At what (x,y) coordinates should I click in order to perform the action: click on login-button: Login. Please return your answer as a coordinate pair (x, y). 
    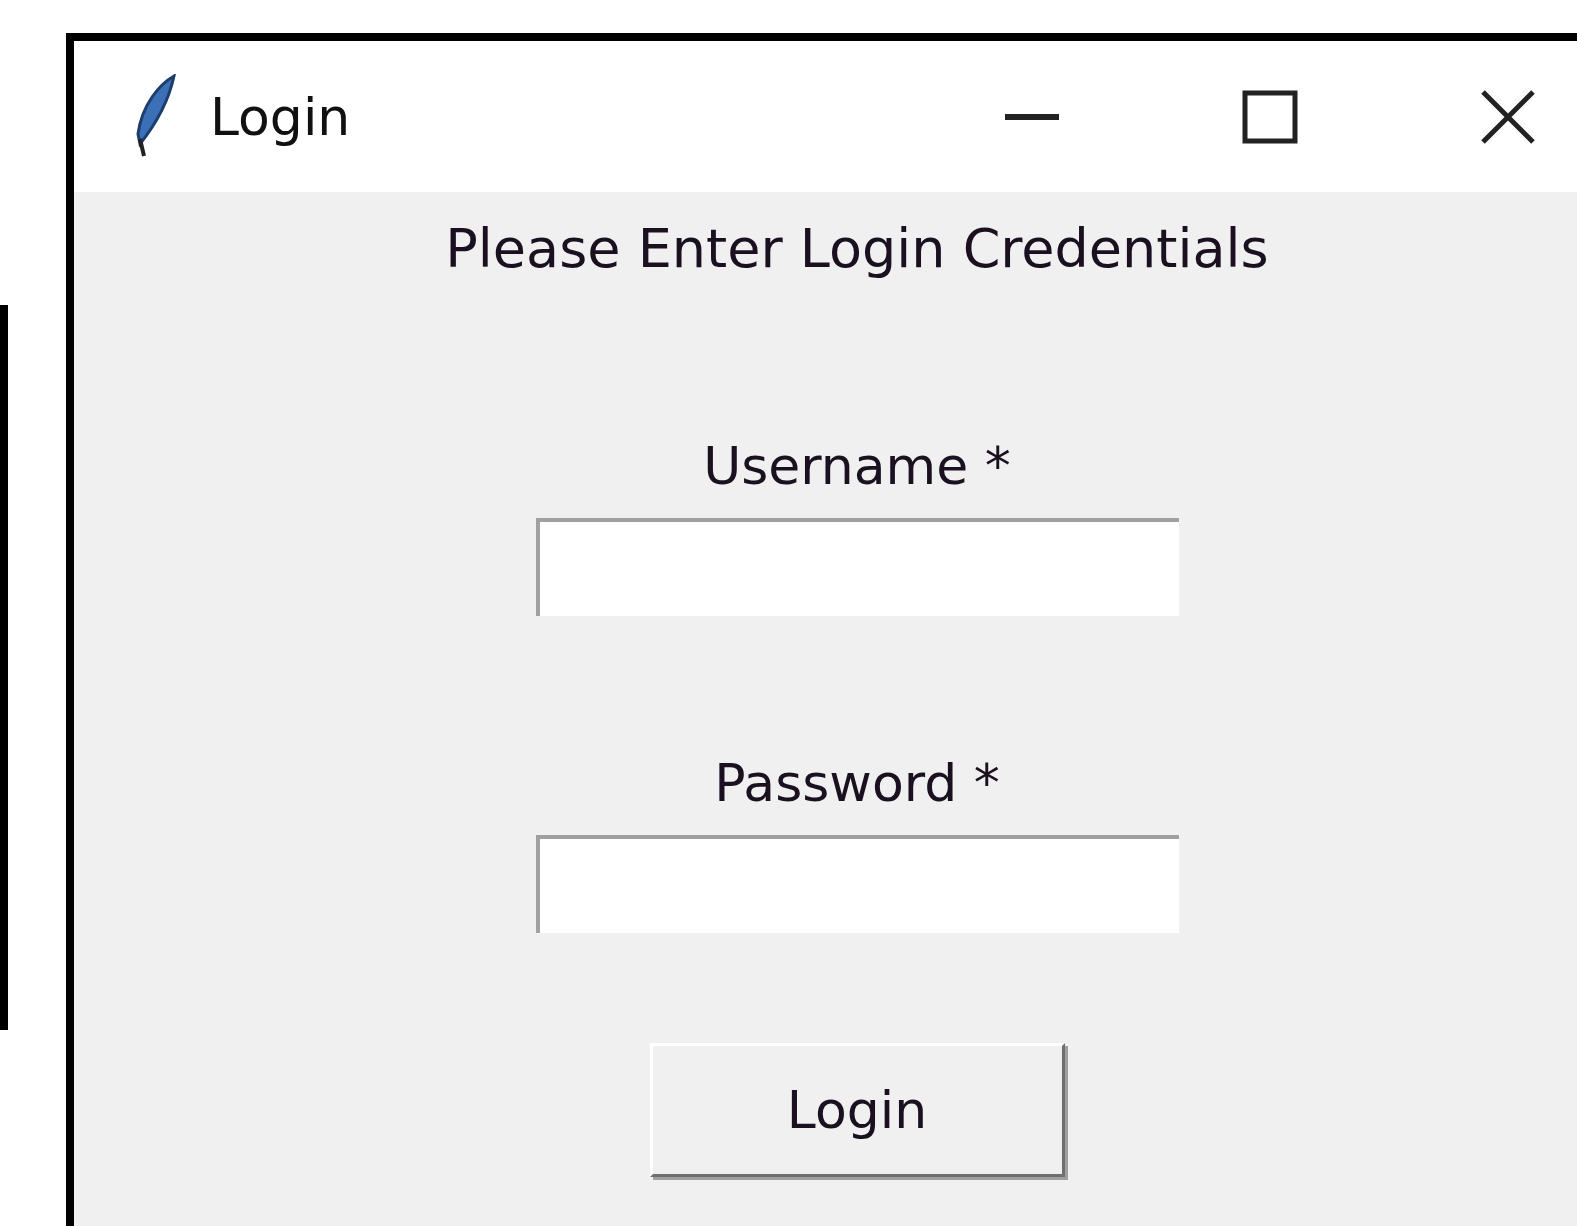
    Looking at the image, I should click on (857, 1110).